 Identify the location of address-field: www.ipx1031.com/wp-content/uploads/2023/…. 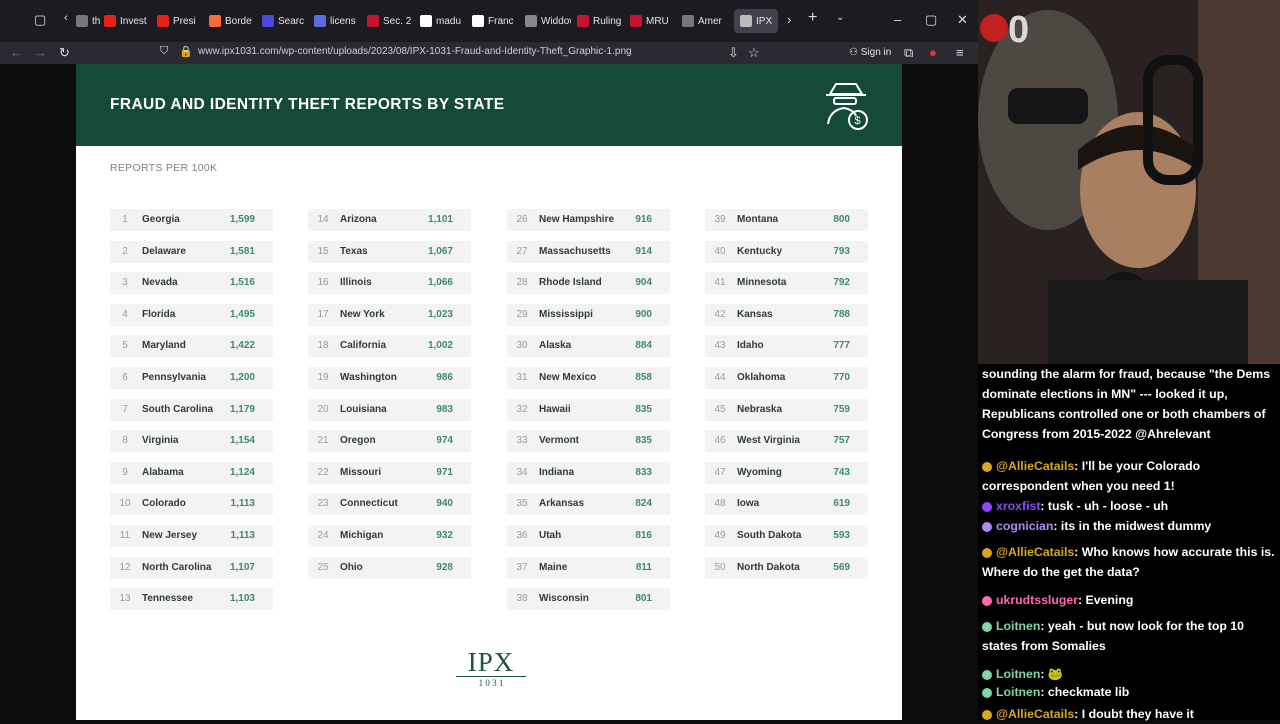
(415, 51).